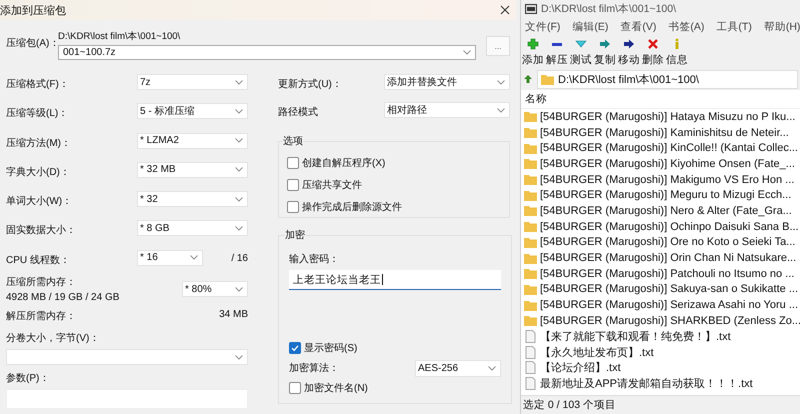 Image resolution: width=800 pixels, height=414 pixels. Describe the element at coordinates (192, 170) in the screenshot. I see `dropdown: * 32 MB` at that location.